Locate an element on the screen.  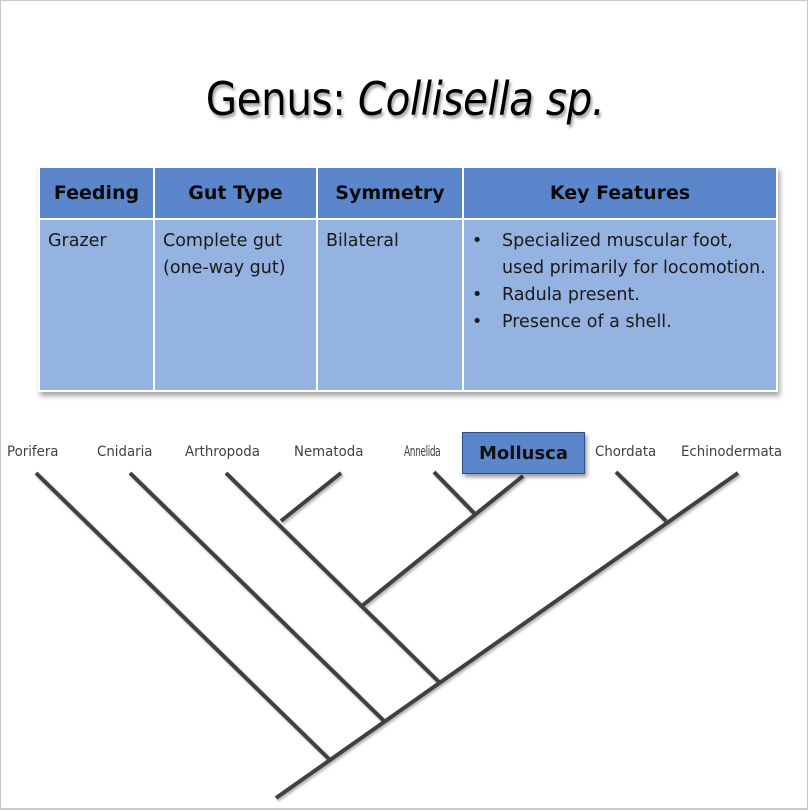
branch-nematoda is located at coordinates (311, 497).